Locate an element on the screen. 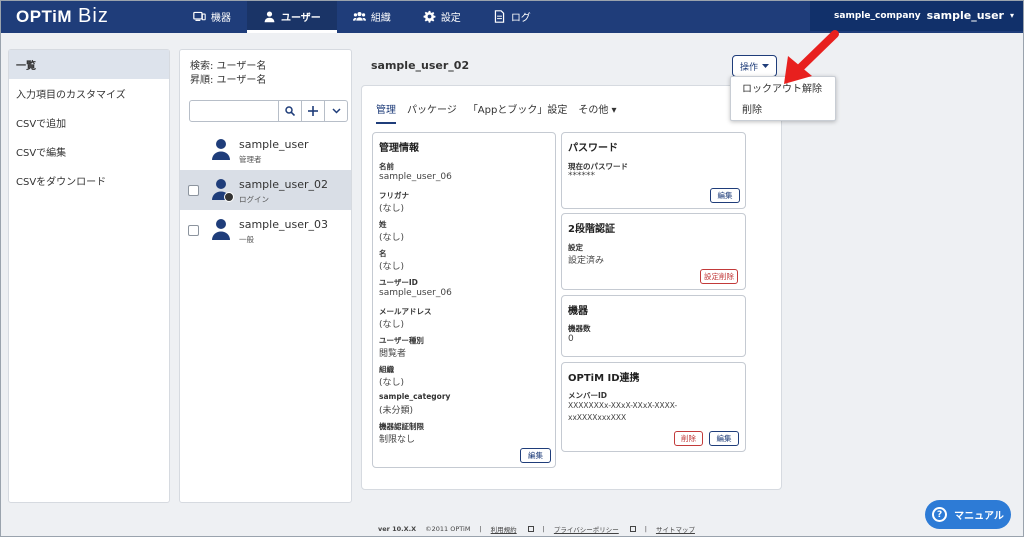  nav-group-label: 組織 is located at coordinates (380, 18).